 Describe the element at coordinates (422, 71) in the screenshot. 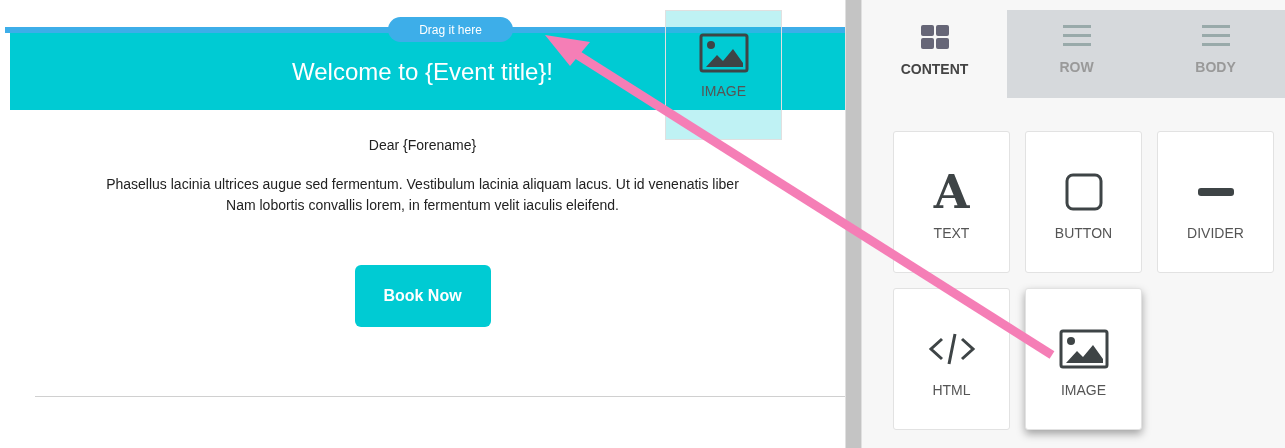

I see `header-title: Welcome to {Event title}!` at that location.